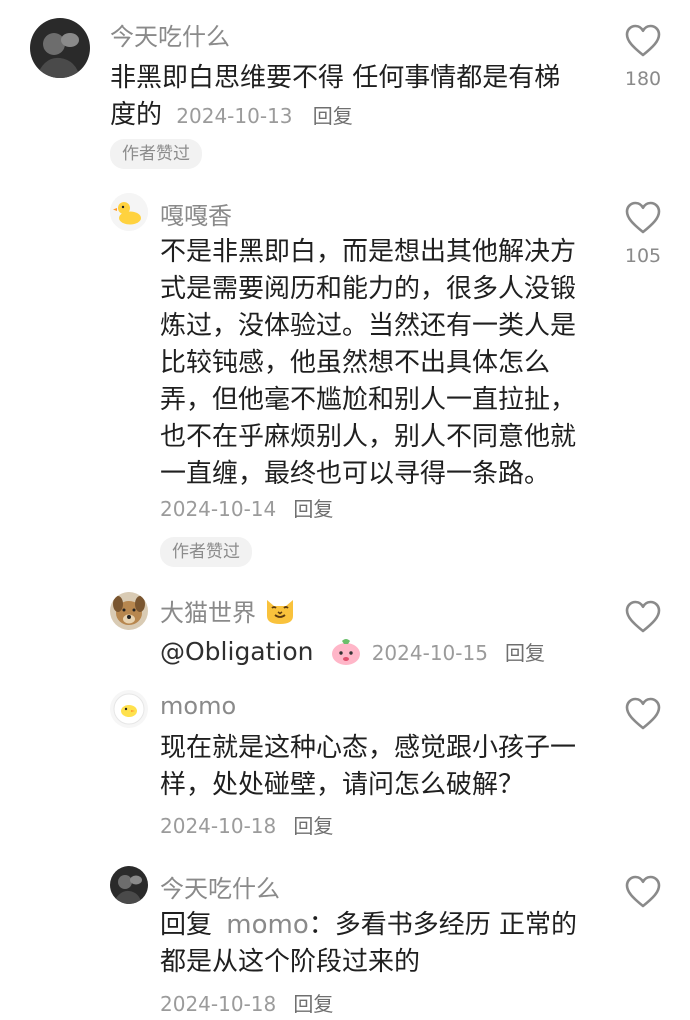 The height and width of the screenshot is (1020, 690). I want to click on like-count: 105, so click(643, 256).